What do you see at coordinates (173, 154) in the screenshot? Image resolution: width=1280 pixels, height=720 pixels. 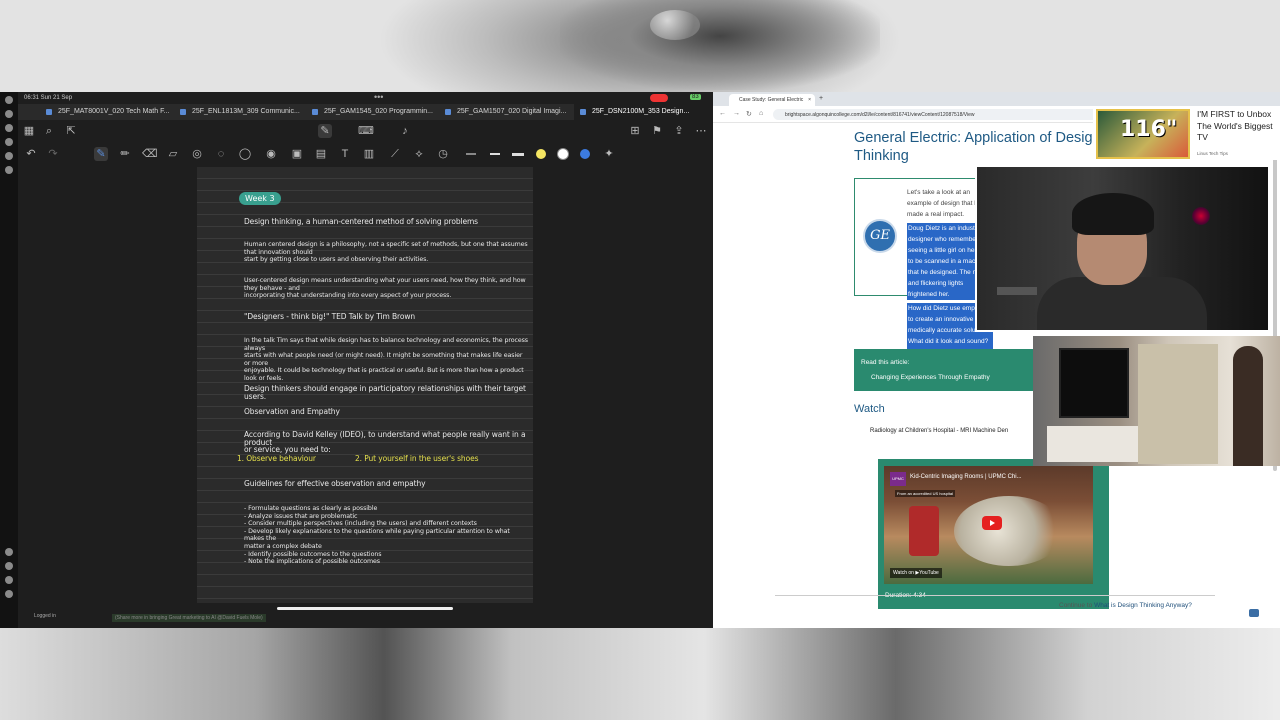 I see `highlighter-icon: ▱` at bounding box center [173, 154].